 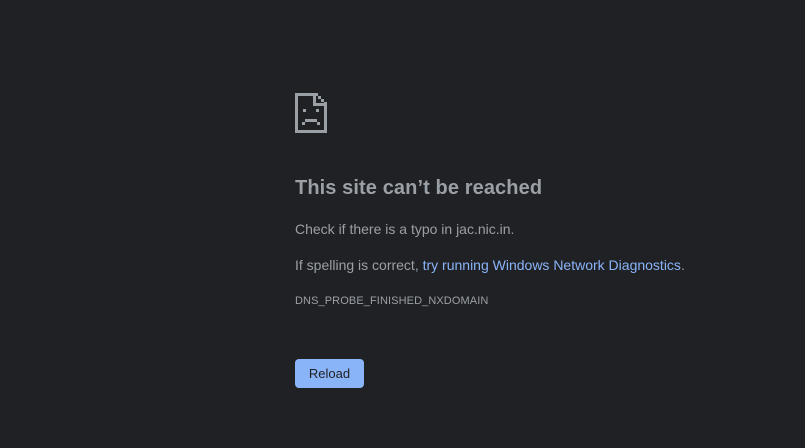 I want to click on error-code: DNS_PROBE_FINISHED_NXDOMAIN, so click(x=392, y=301).